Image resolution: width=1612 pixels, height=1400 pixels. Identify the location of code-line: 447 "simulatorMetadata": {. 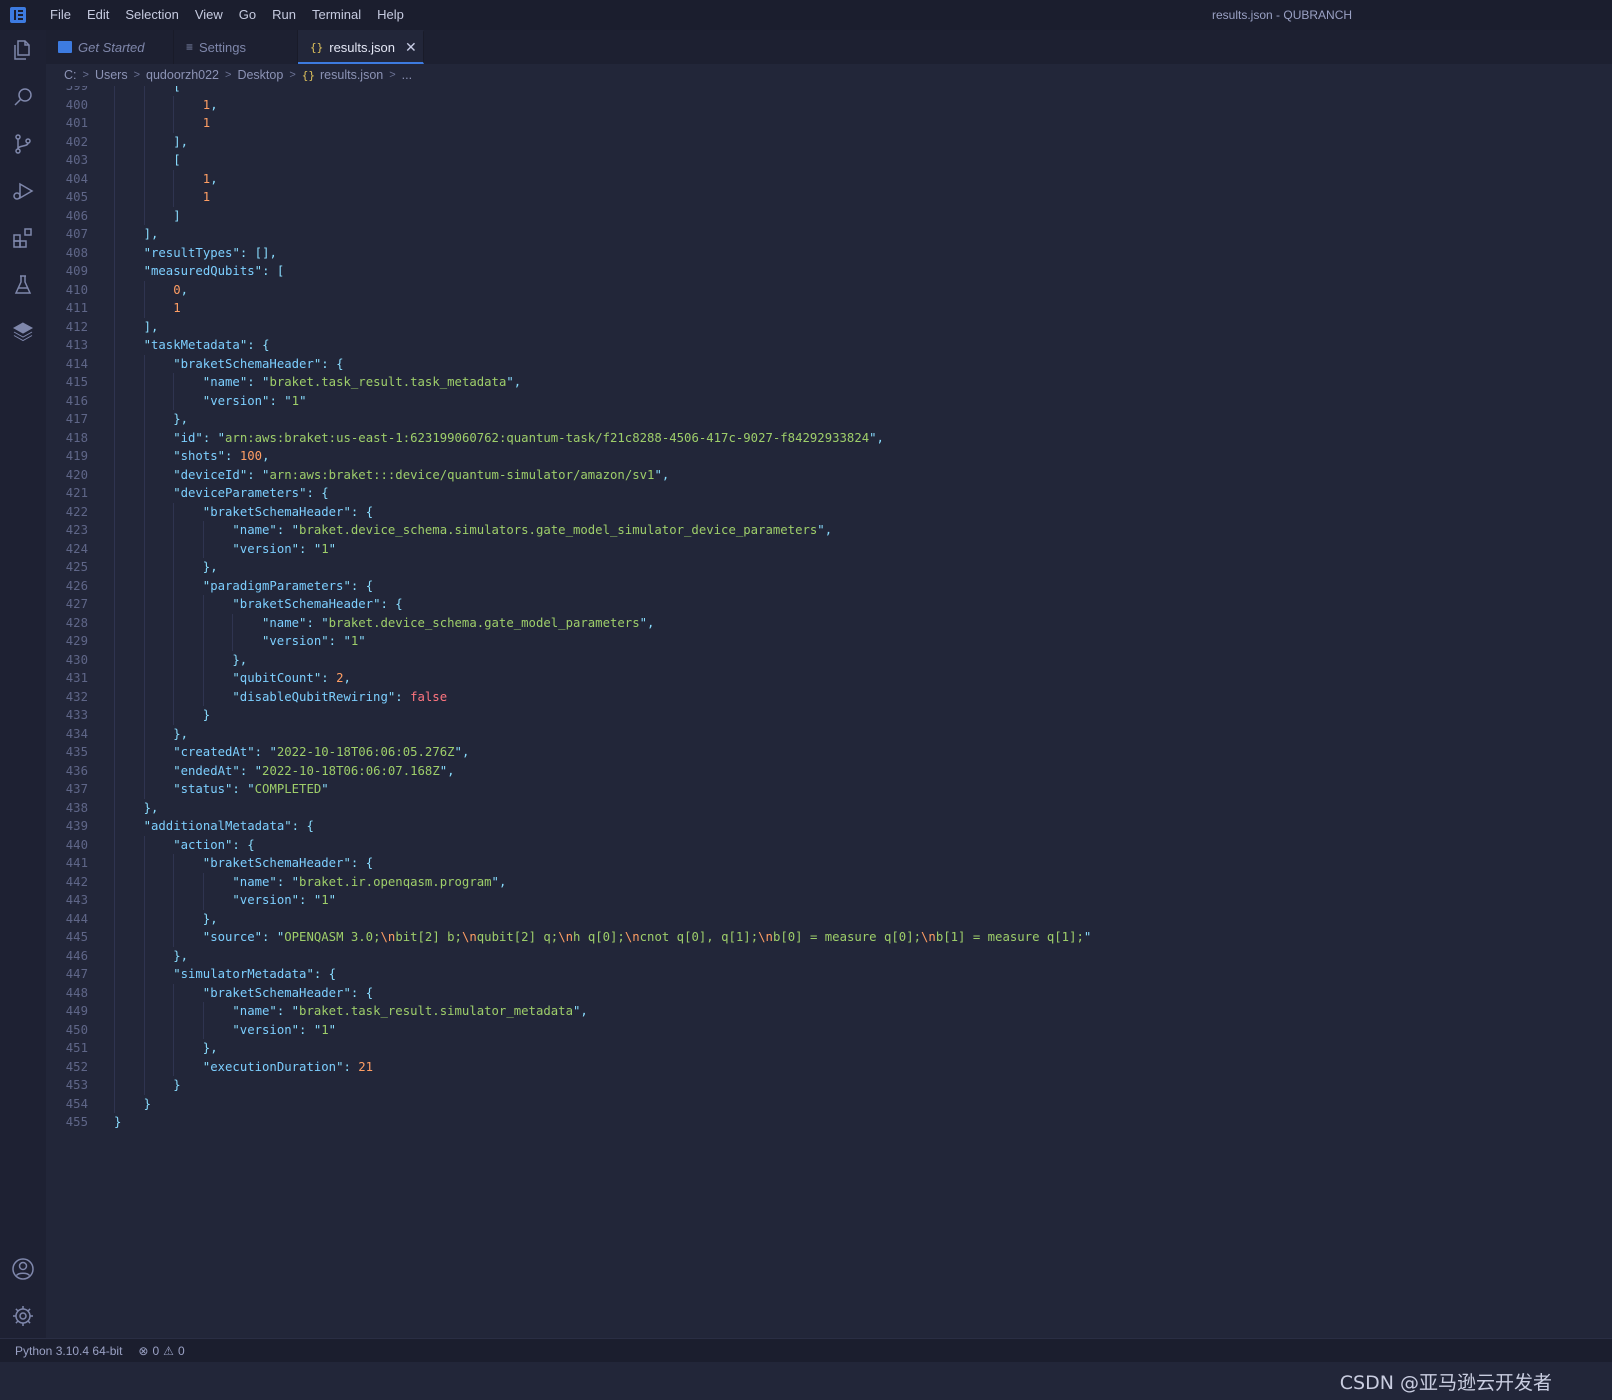
(829, 974).